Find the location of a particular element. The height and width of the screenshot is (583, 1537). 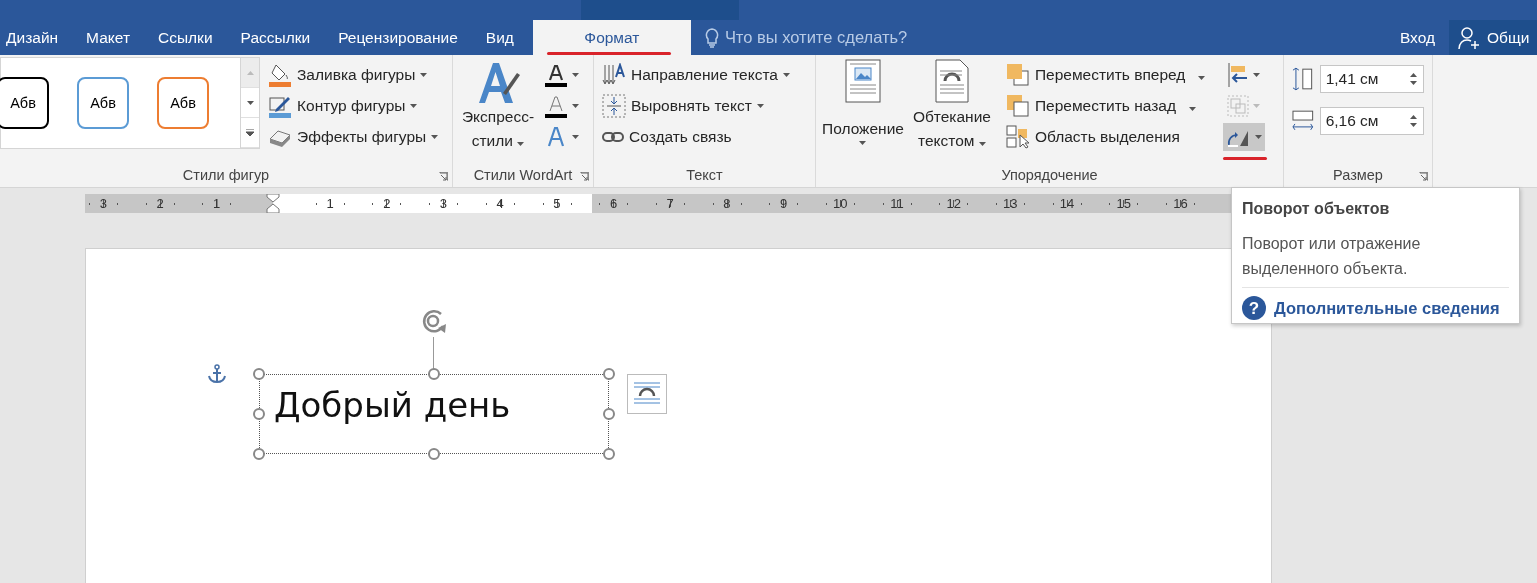

arrange-command-button: Переместить назад is located at coordinates (1105, 105).